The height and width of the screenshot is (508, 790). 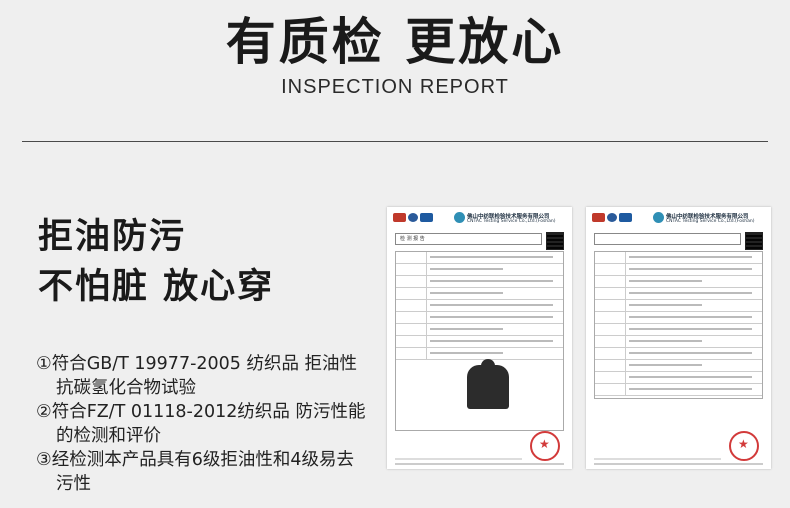 I want to click on standard-item-continuation: 的检测和评价, so click(x=108, y=436).